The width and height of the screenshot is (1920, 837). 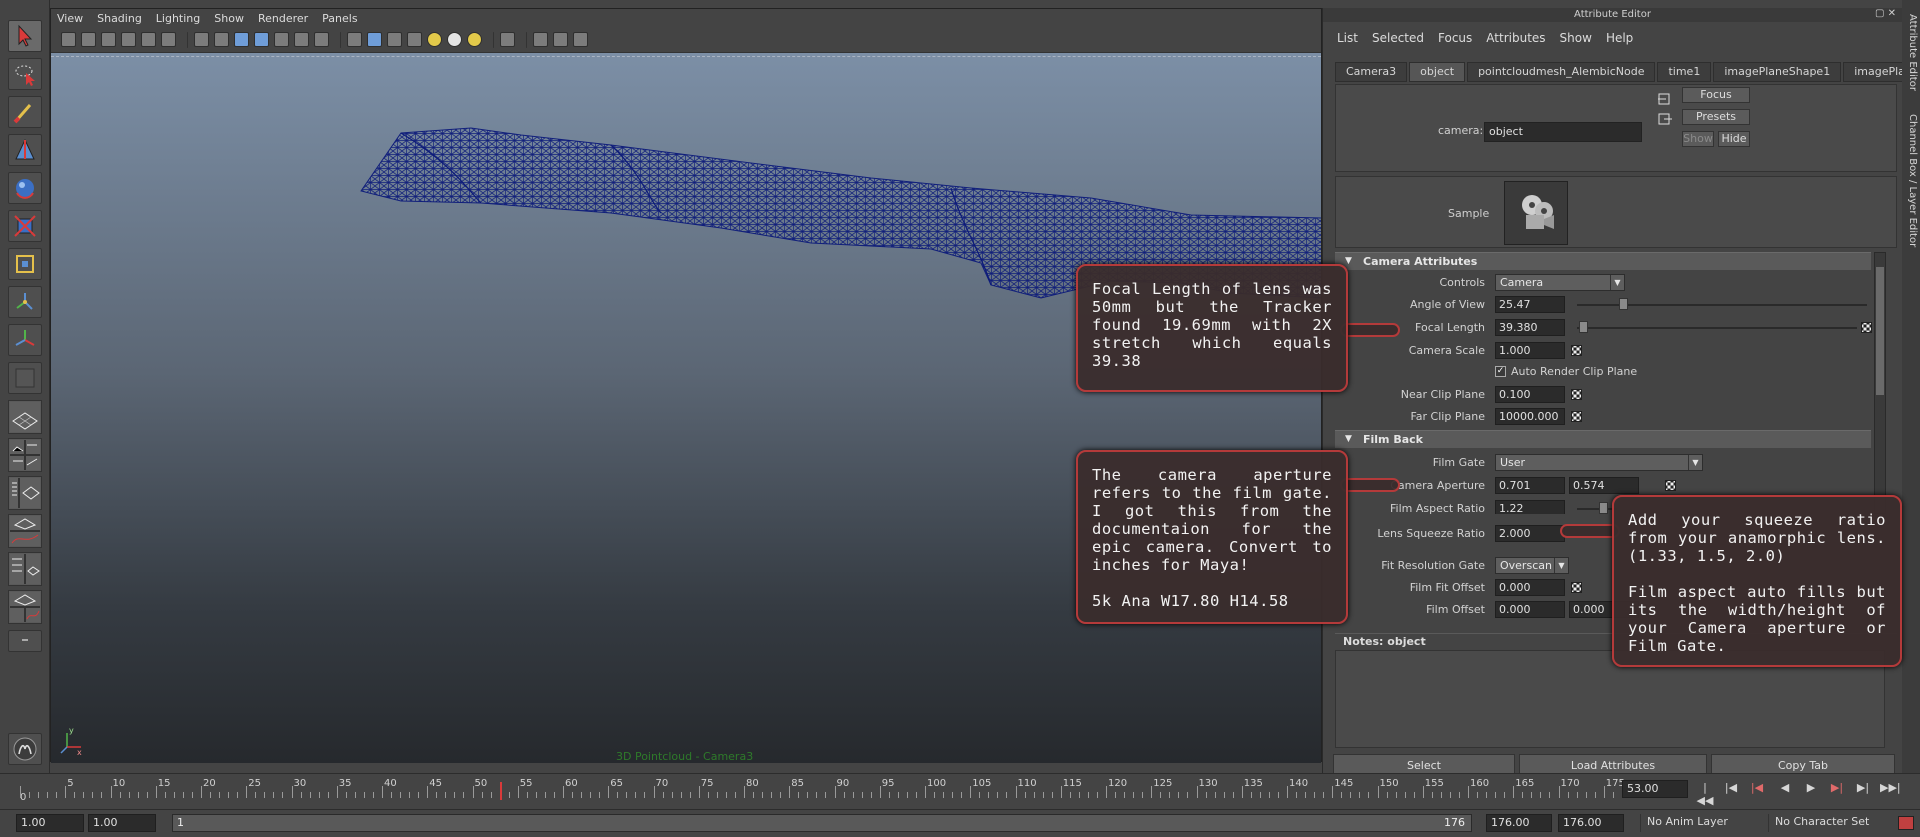 I want to click on camera-aperture-height-field: 0.574, so click(x=1604, y=485).